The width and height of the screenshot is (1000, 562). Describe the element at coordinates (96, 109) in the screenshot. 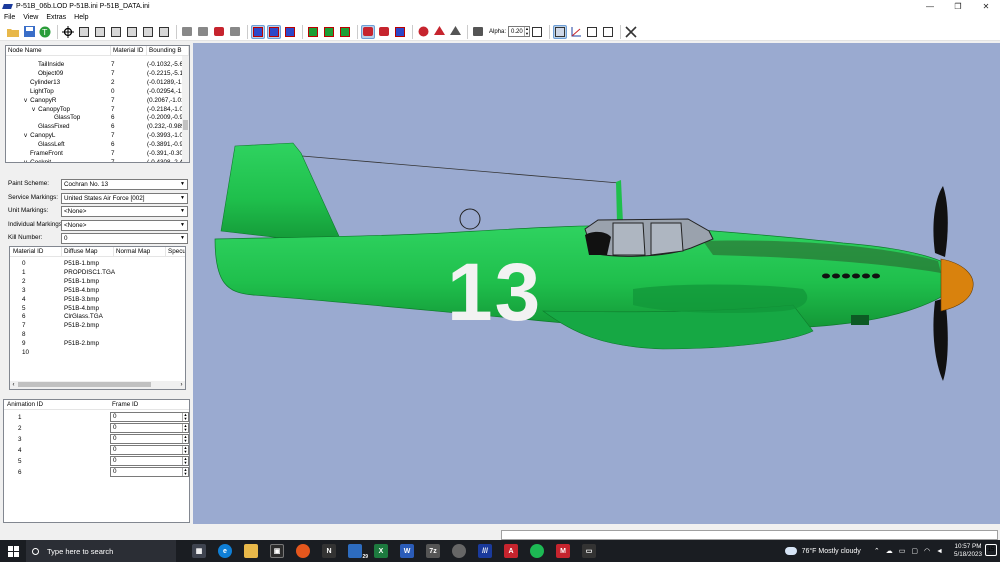

I see `node-tree-row: v CanopyTop 7 (-0.2184,-1.0` at that location.